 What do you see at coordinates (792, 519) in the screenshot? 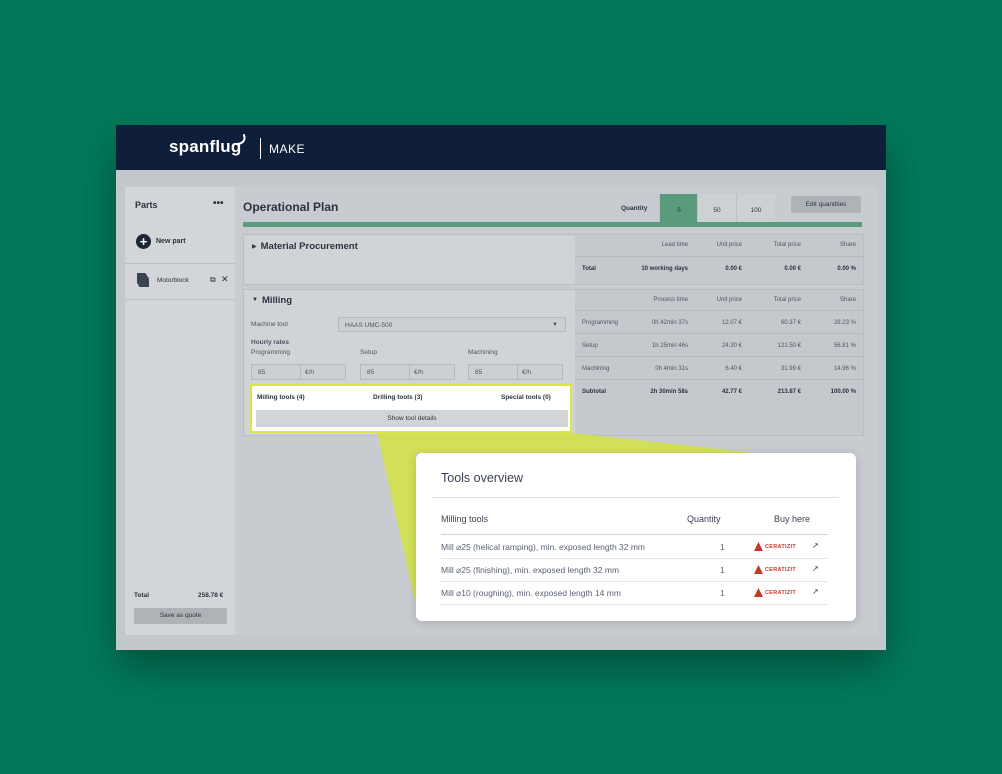
I see `col-buy-here: Buy here` at bounding box center [792, 519].